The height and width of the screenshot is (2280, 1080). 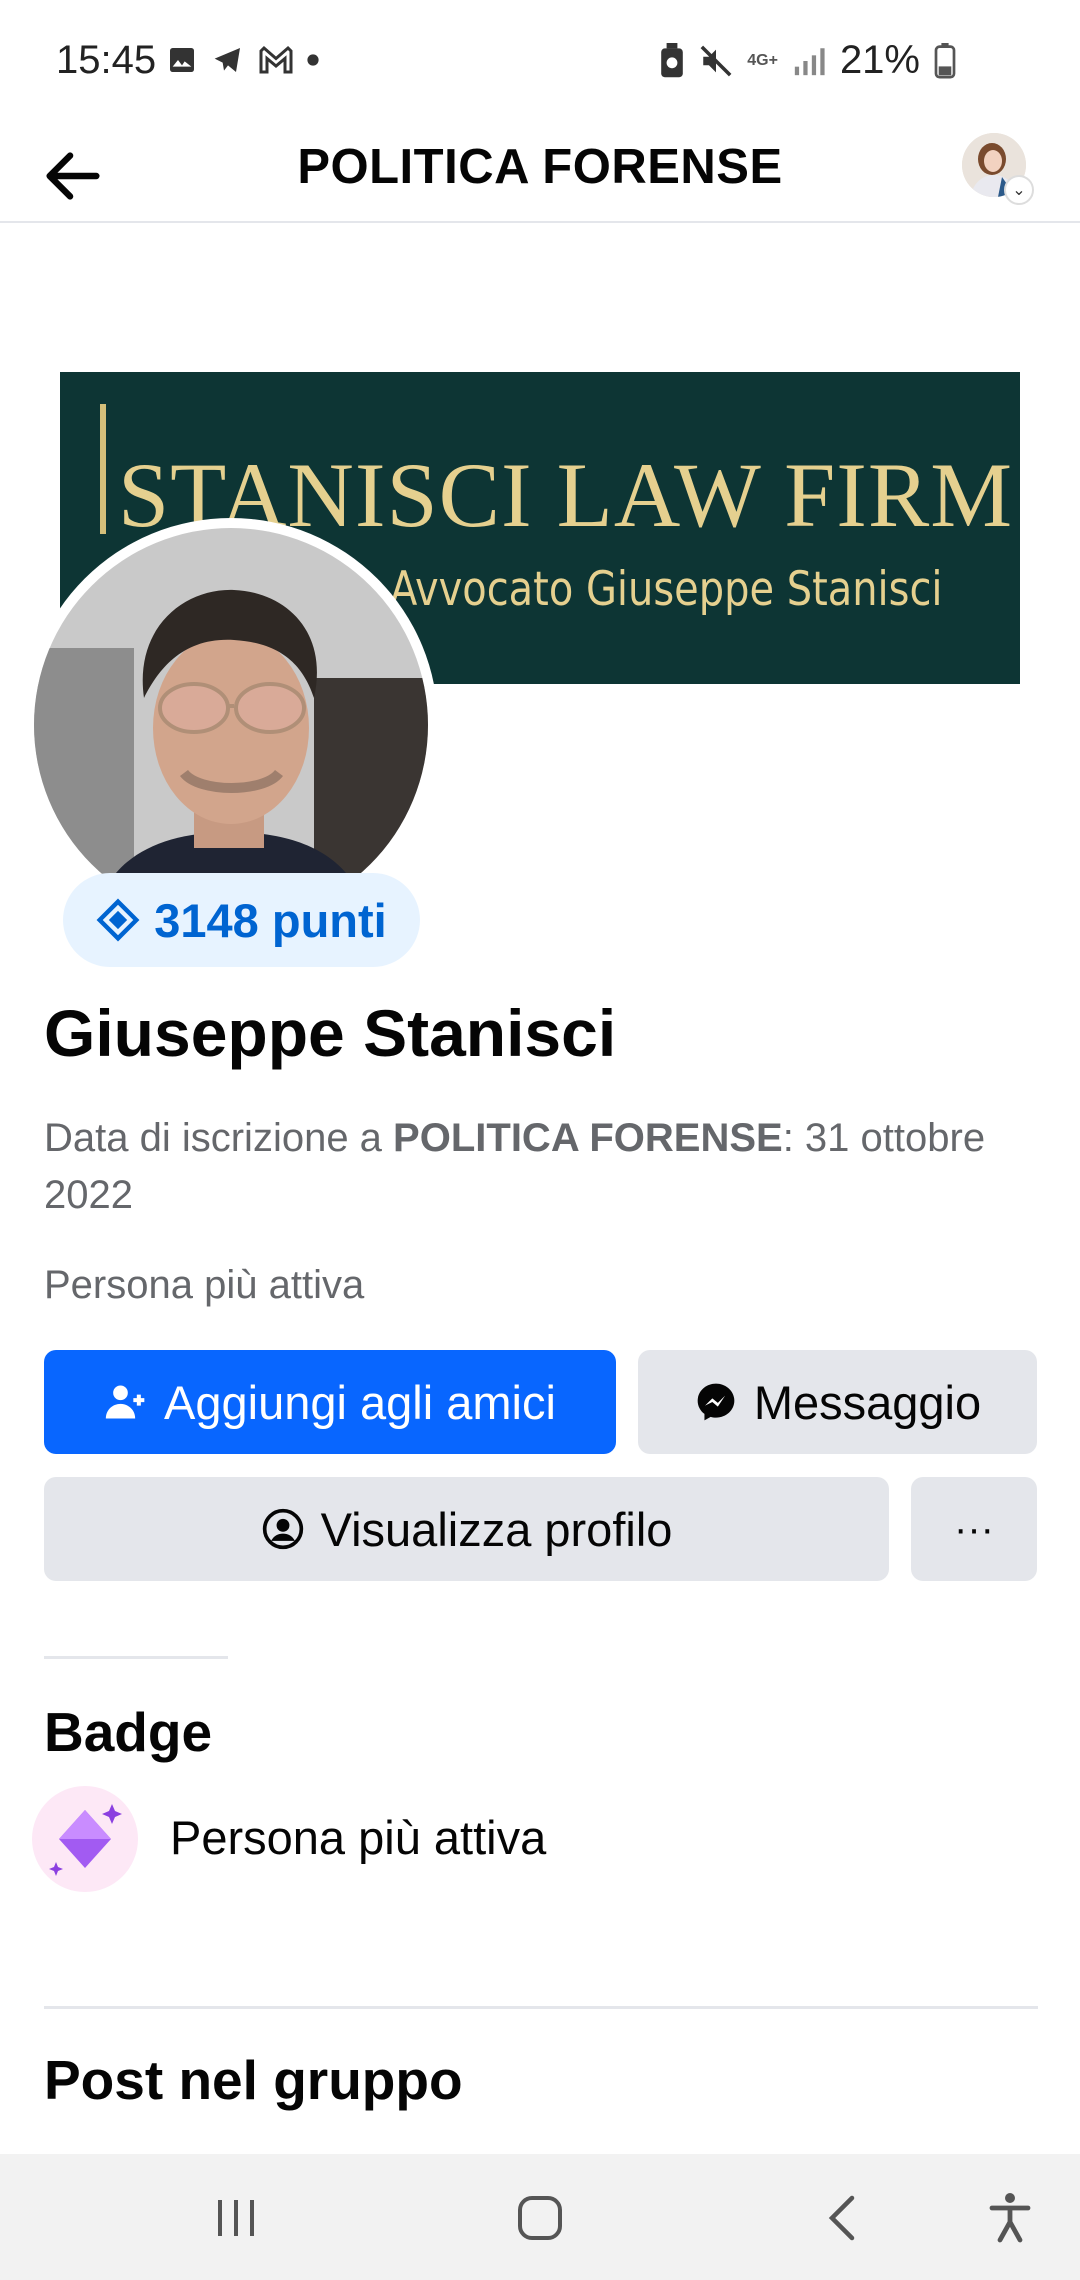 What do you see at coordinates (219, 1138) in the screenshot?
I see `join-prefix: Data di iscrizione a` at bounding box center [219, 1138].